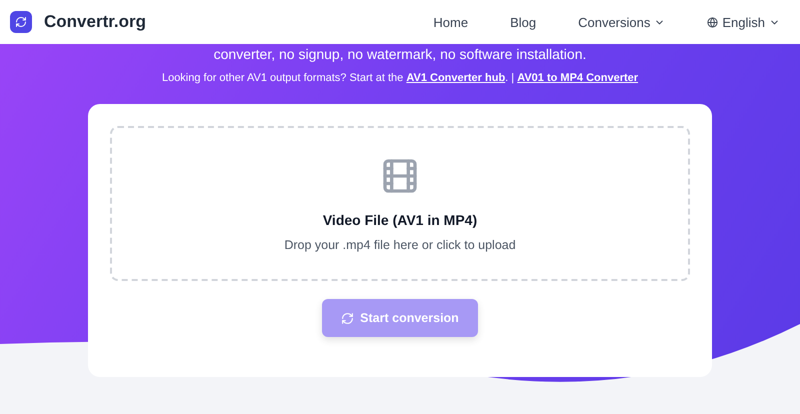 The image size is (800, 414). What do you see at coordinates (743, 22) in the screenshot?
I see `language-selector: English` at bounding box center [743, 22].